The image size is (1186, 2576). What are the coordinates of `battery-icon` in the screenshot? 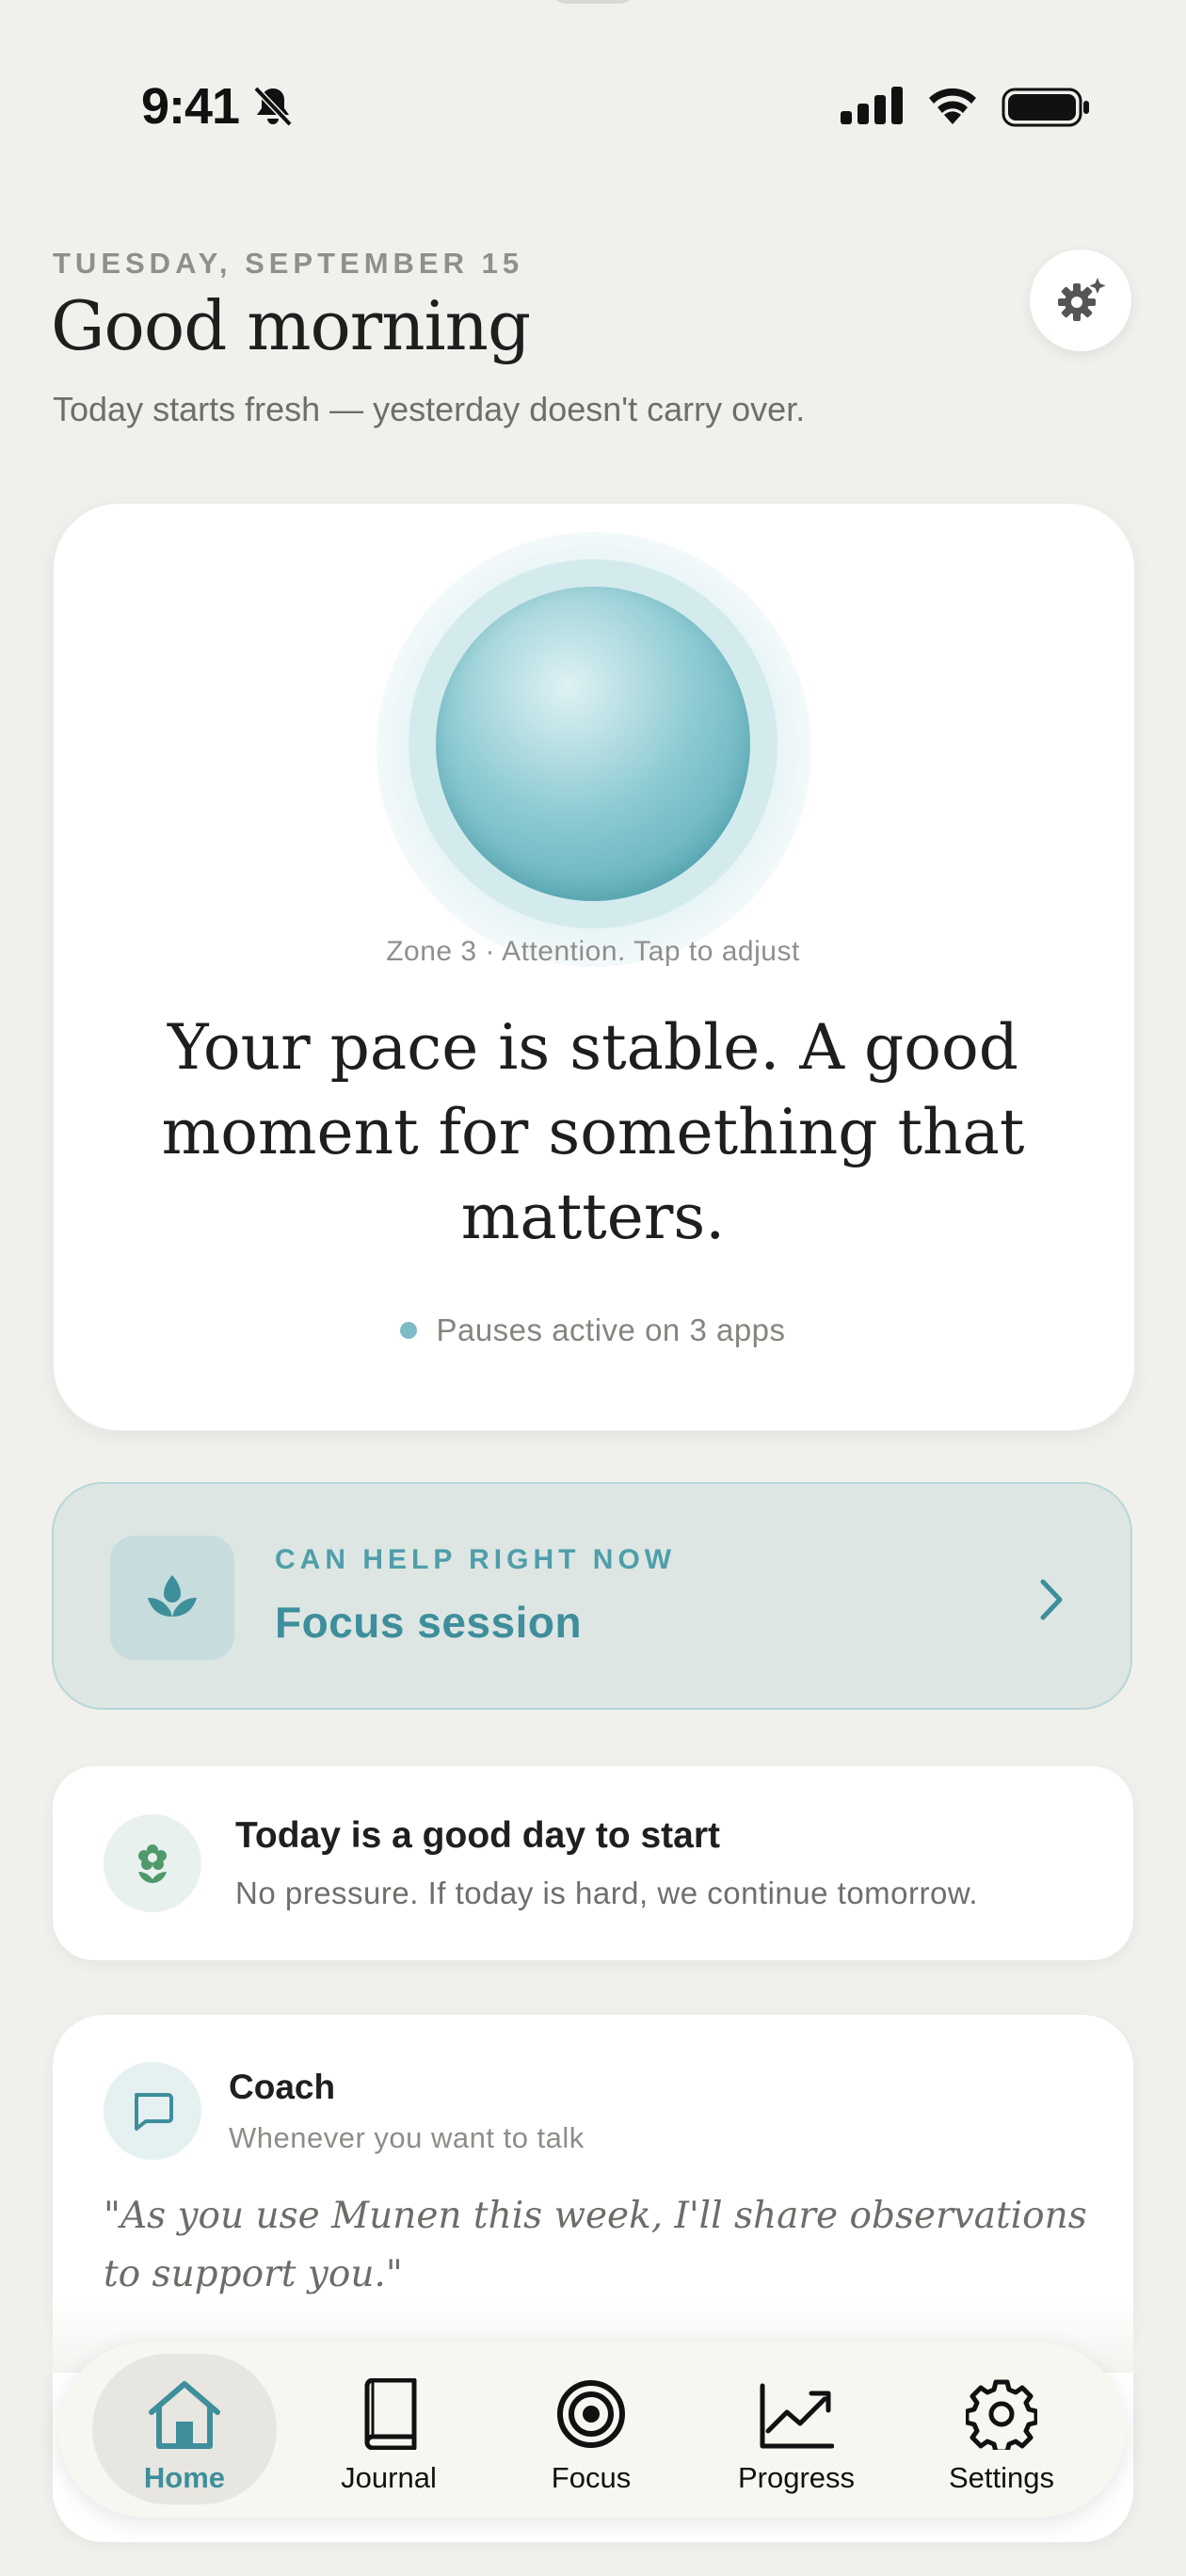 It's located at (1045, 107).